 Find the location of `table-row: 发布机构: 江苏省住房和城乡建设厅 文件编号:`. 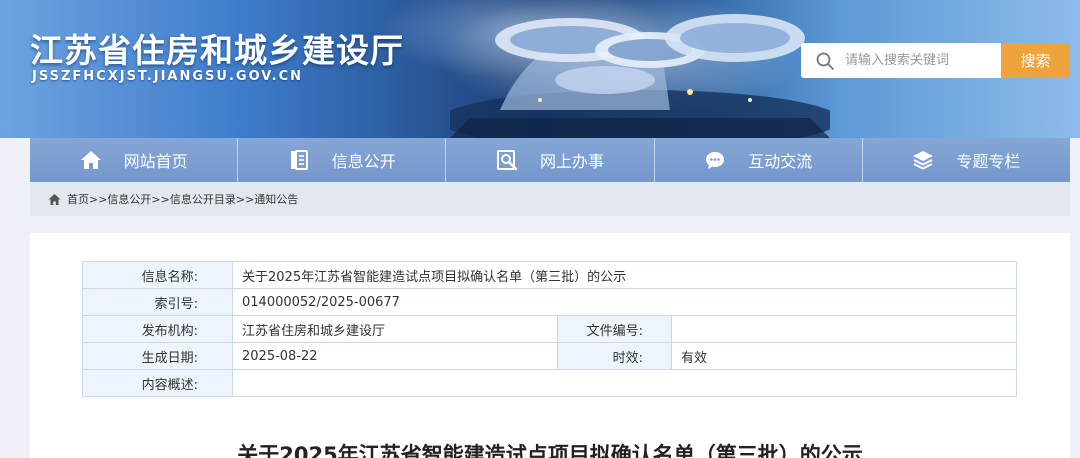

table-row: 发布机构: 江苏省住房和城乡建设厅 文件编号: is located at coordinates (549, 329).